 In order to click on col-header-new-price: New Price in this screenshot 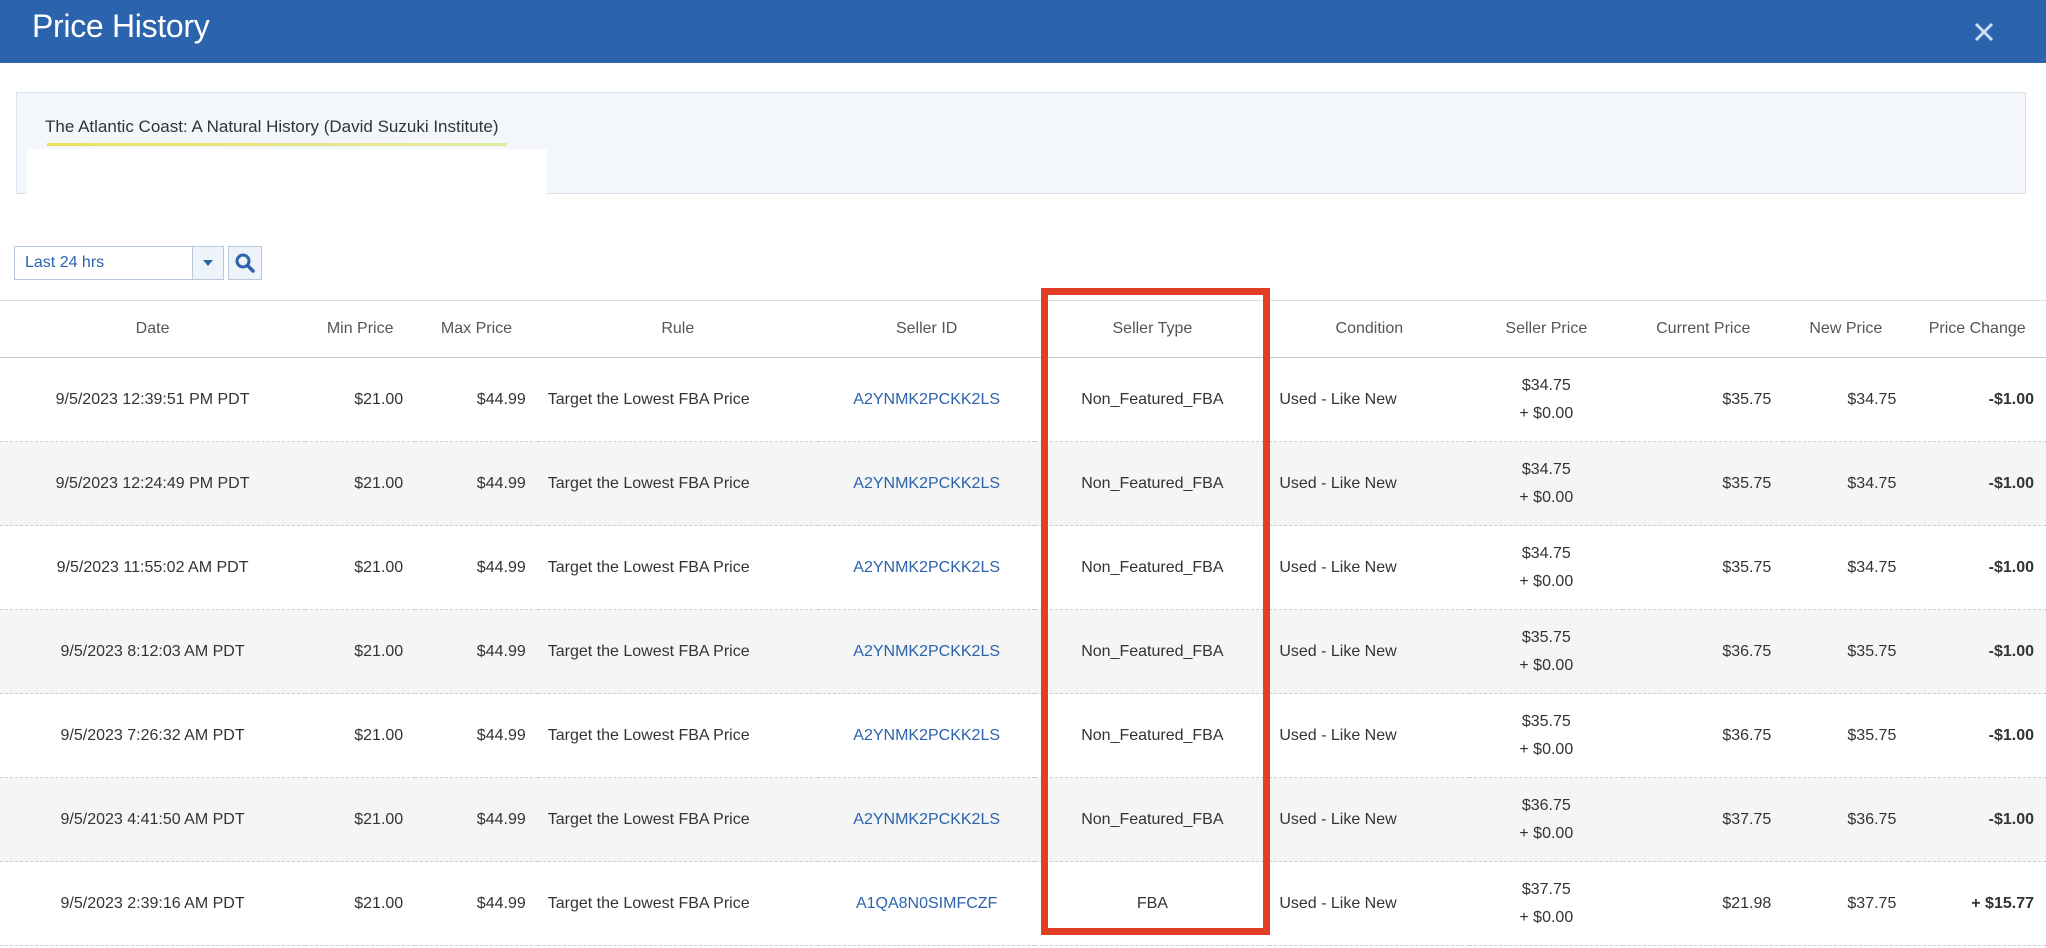, I will do `click(1846, 329)`.